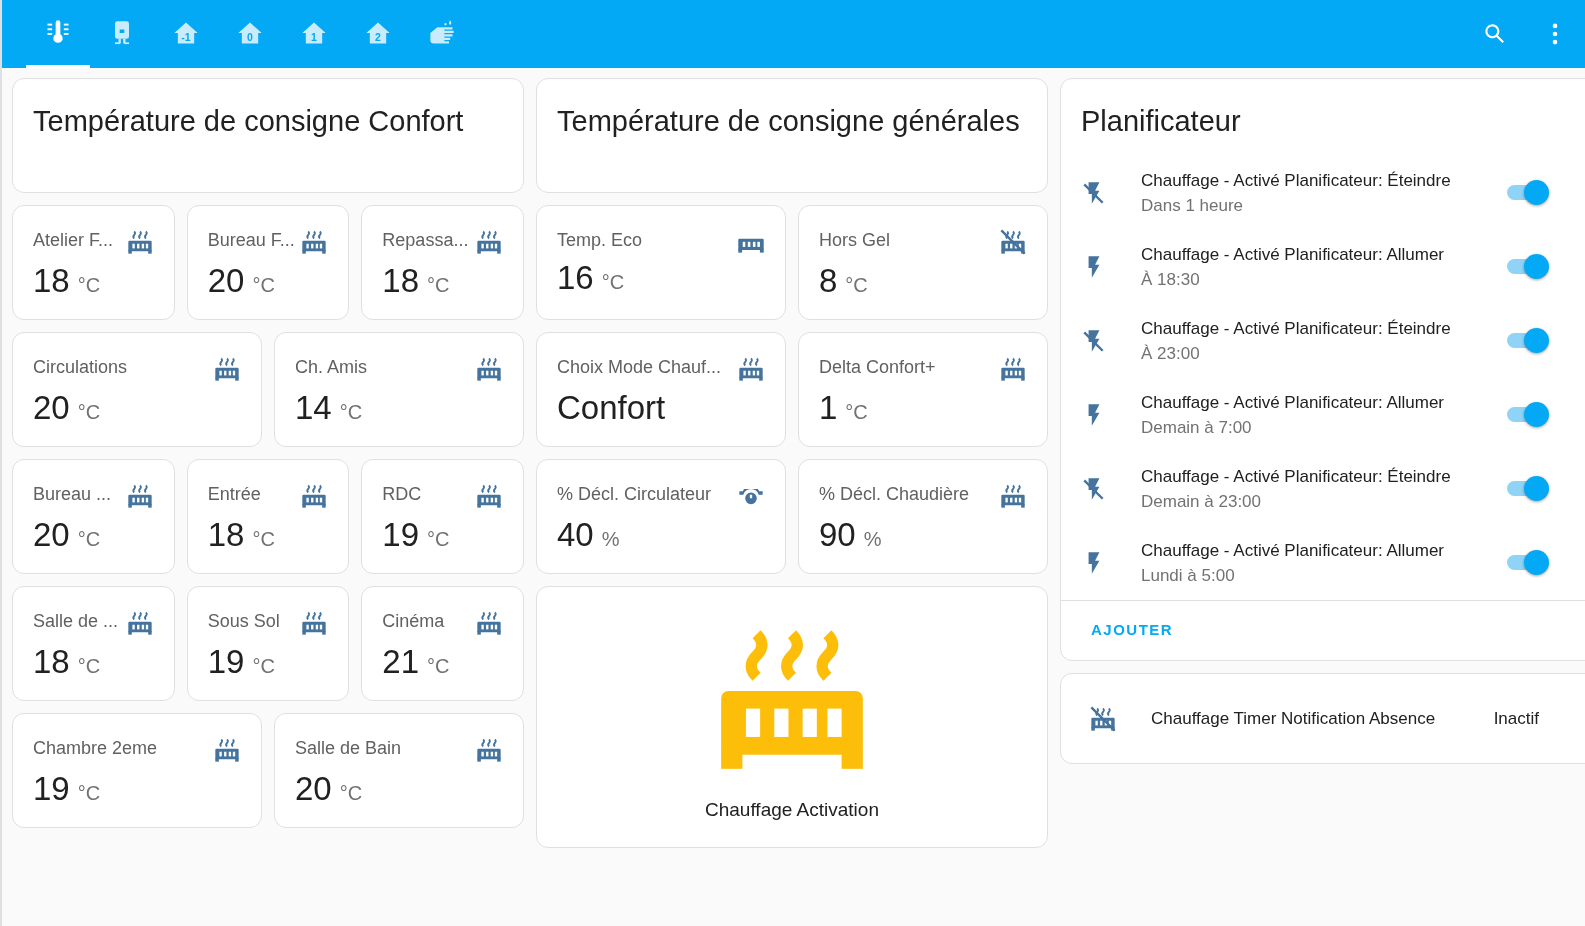 The height and width of the screenshot is (926, 1585). I want to click on entity-value: 40, so click(575, 535).